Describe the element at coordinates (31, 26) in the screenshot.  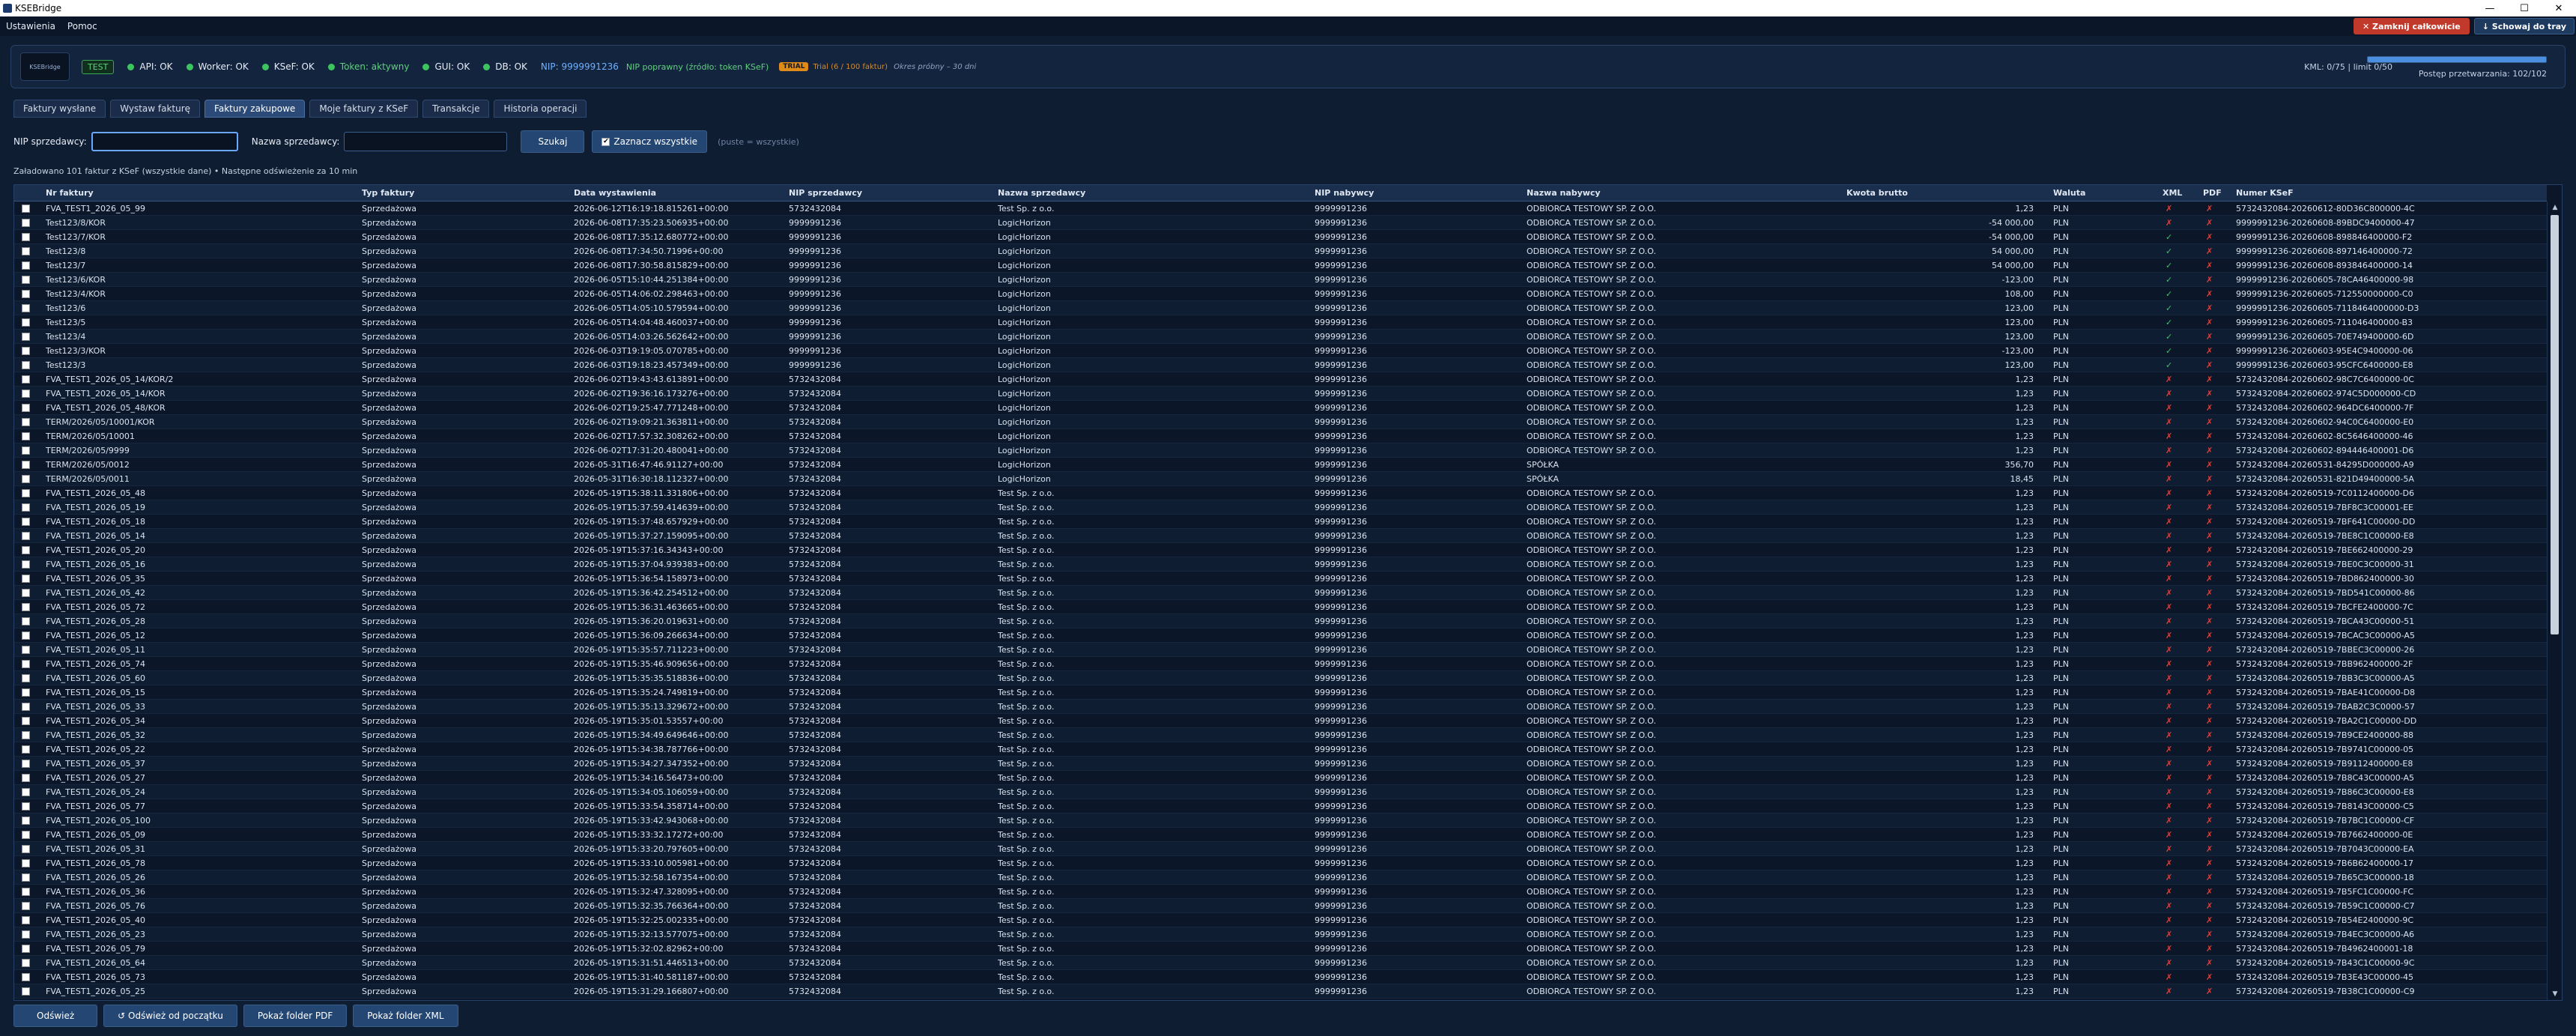
I see `menu-settings: Ustawienia` at that location.